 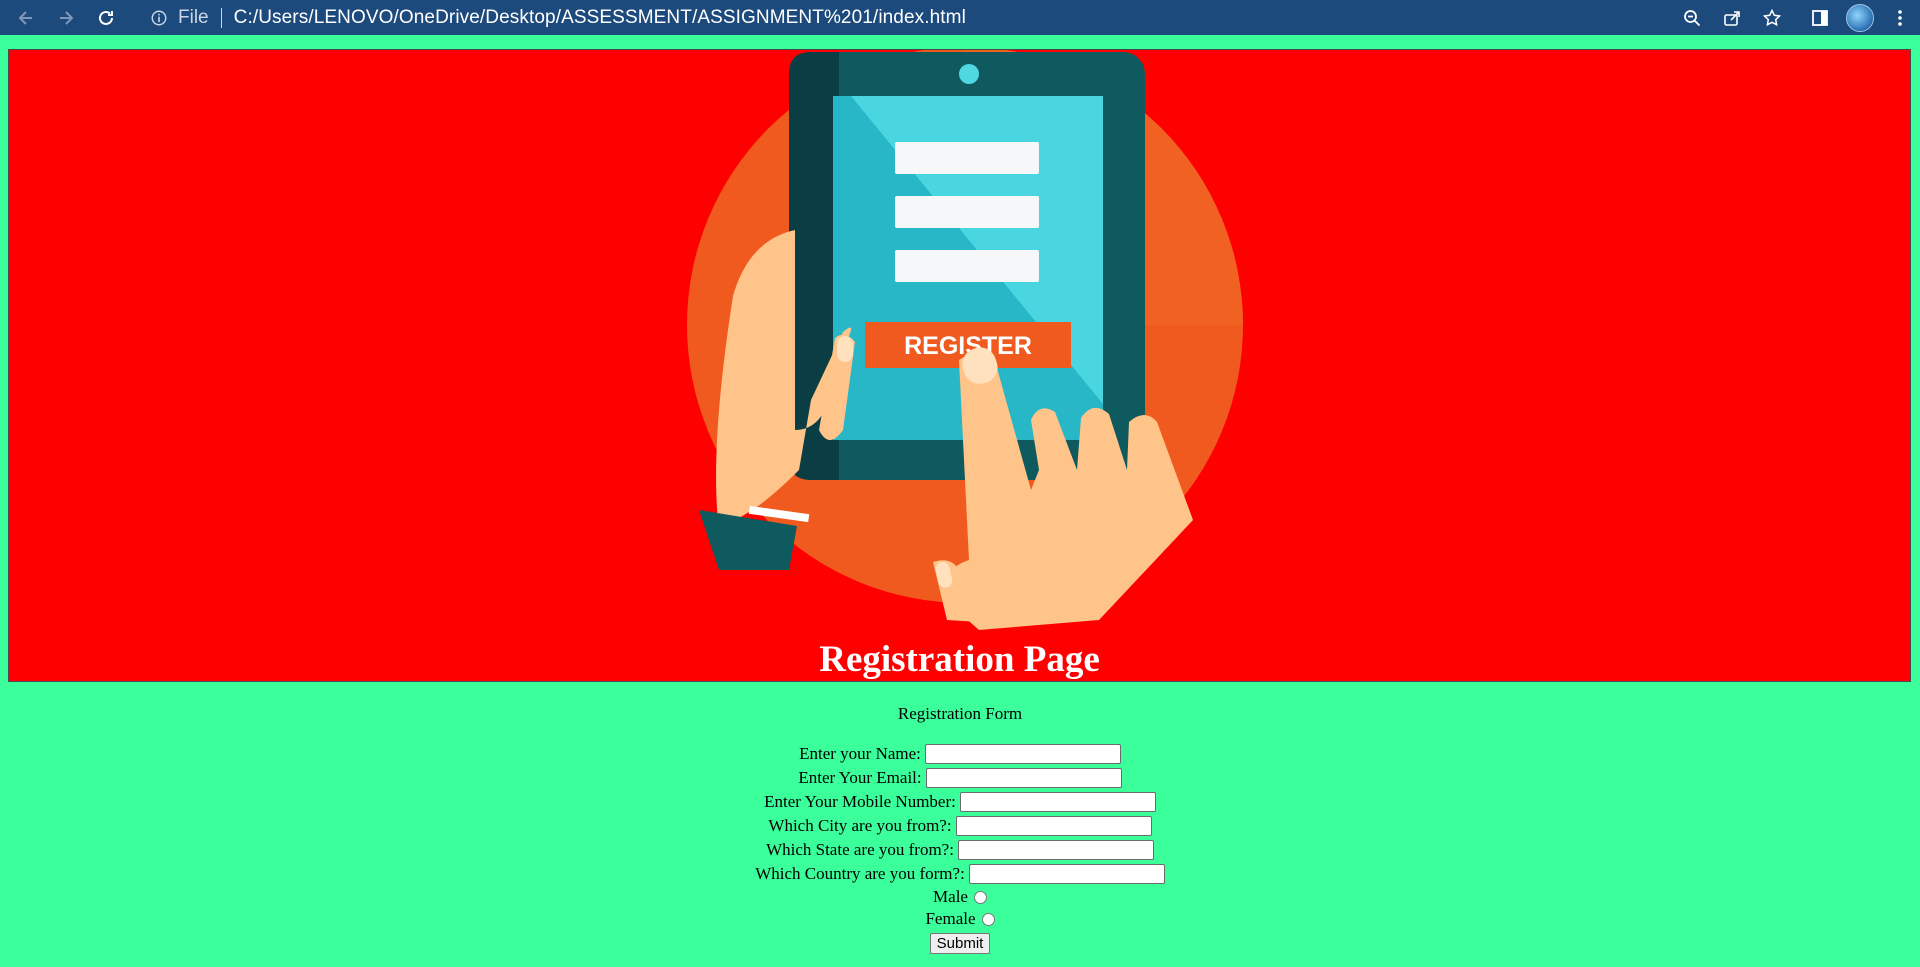 I want to click on female-row: Female, so click(x=960, y=919).